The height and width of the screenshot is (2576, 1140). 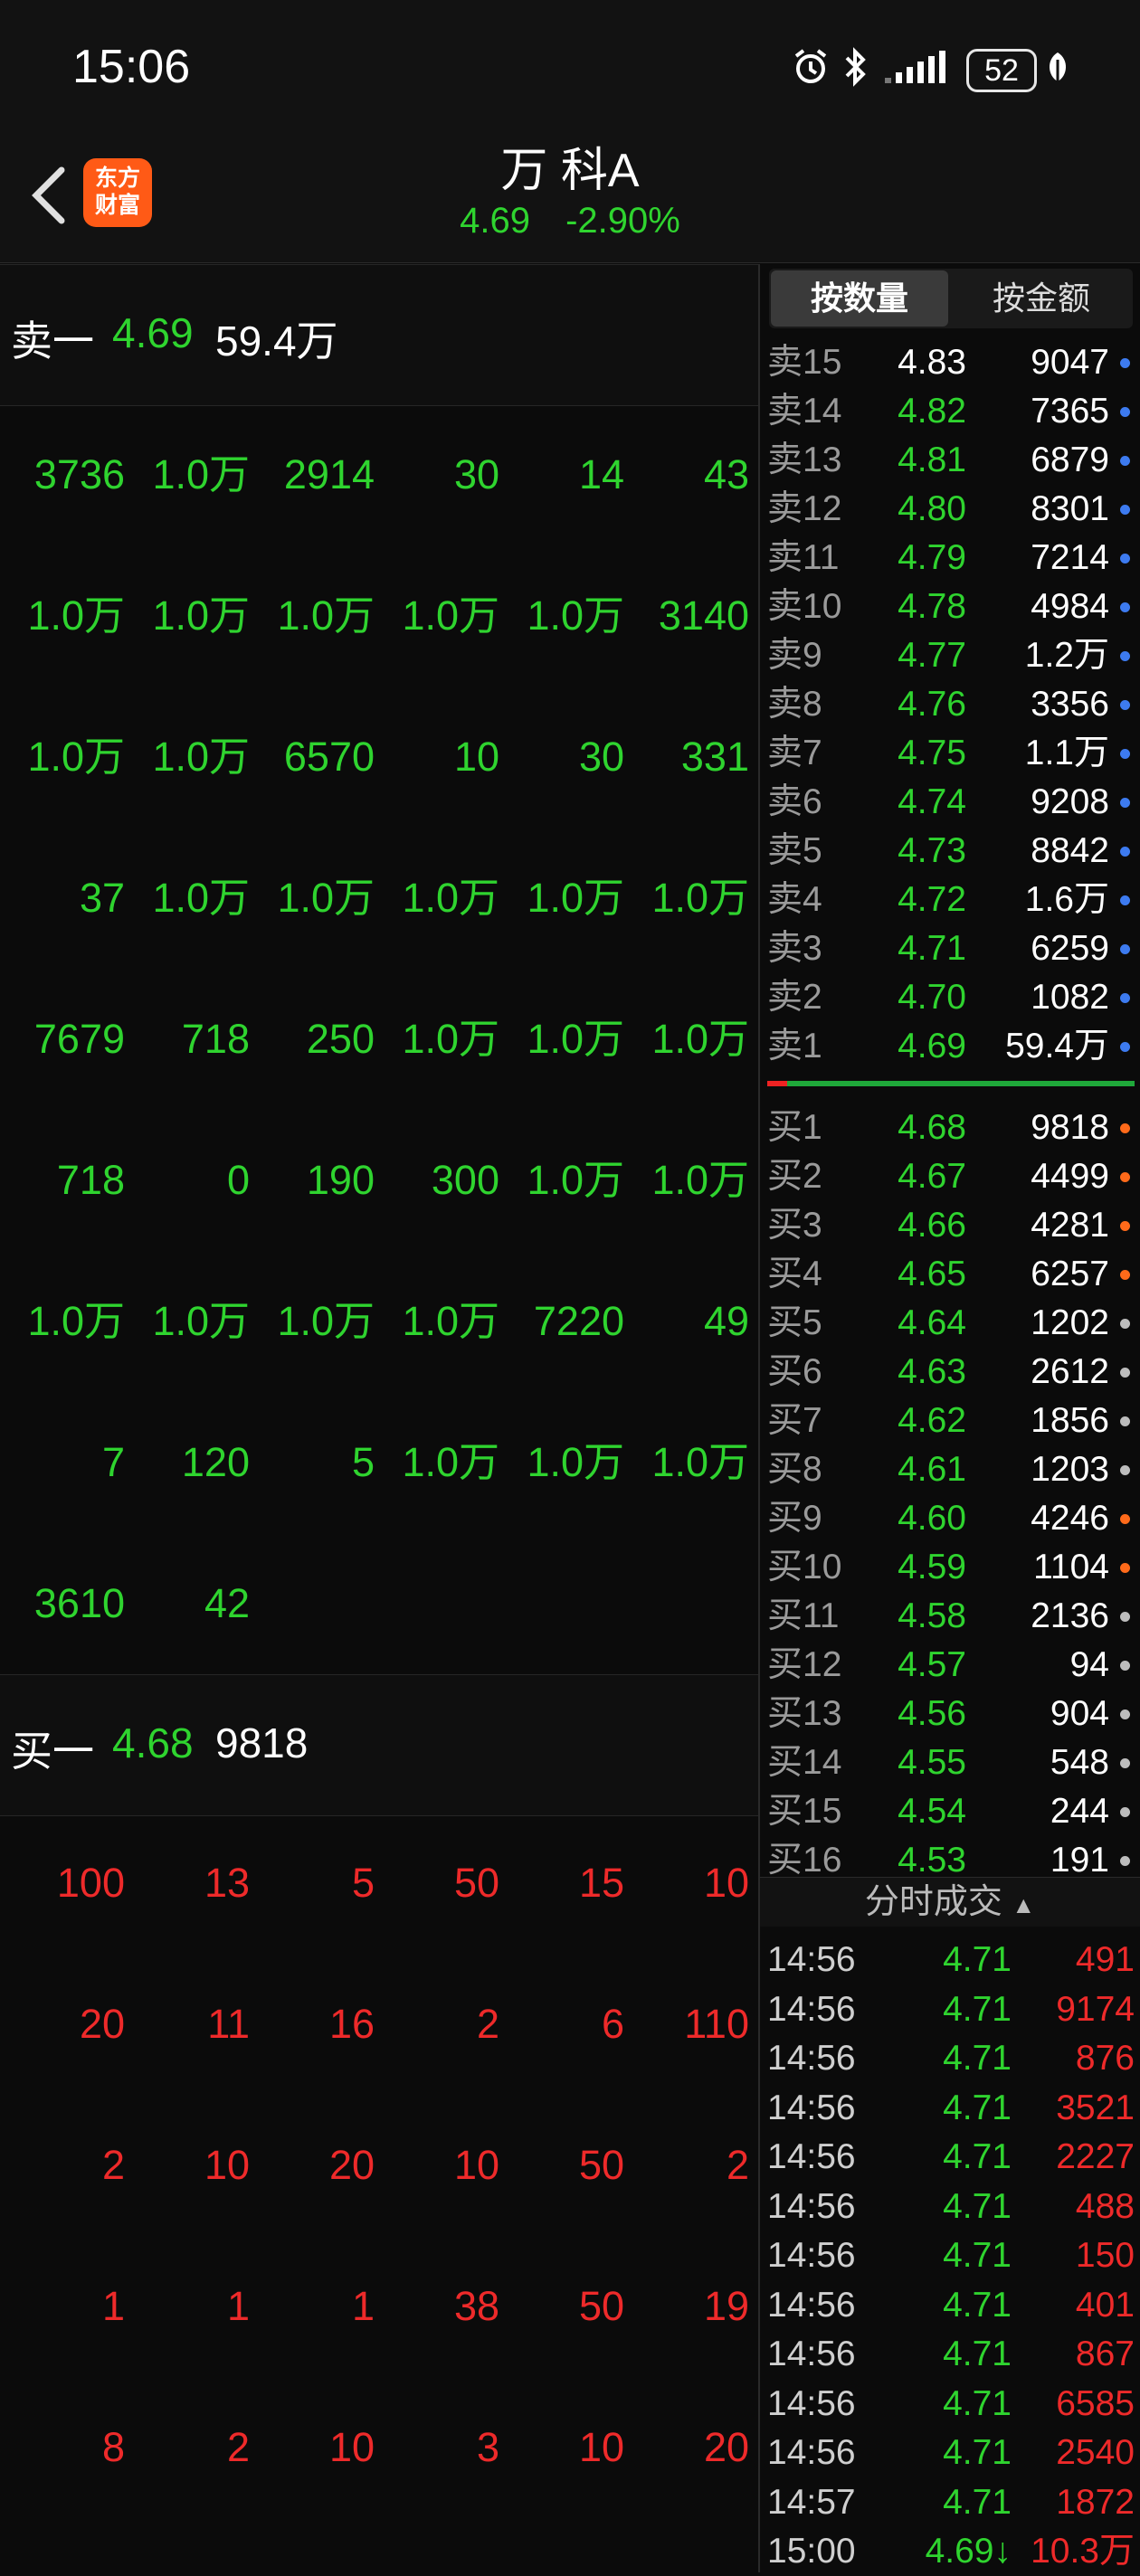 I want to click on tick-volume: 2227, so click(x=1096, y=2156).